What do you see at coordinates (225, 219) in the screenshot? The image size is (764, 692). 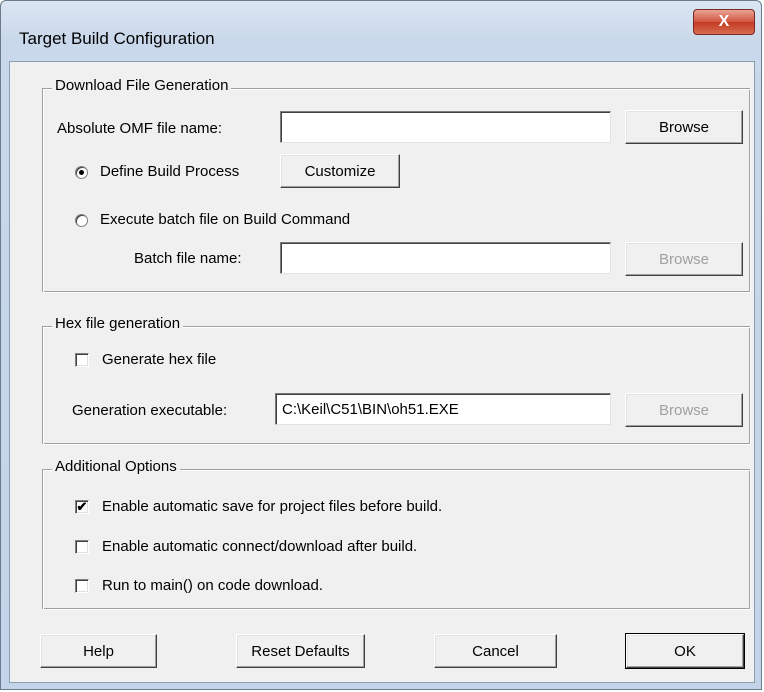 I see `execute-batch-label: Execute batch file on Build Command` at bounding box center [225, 219].